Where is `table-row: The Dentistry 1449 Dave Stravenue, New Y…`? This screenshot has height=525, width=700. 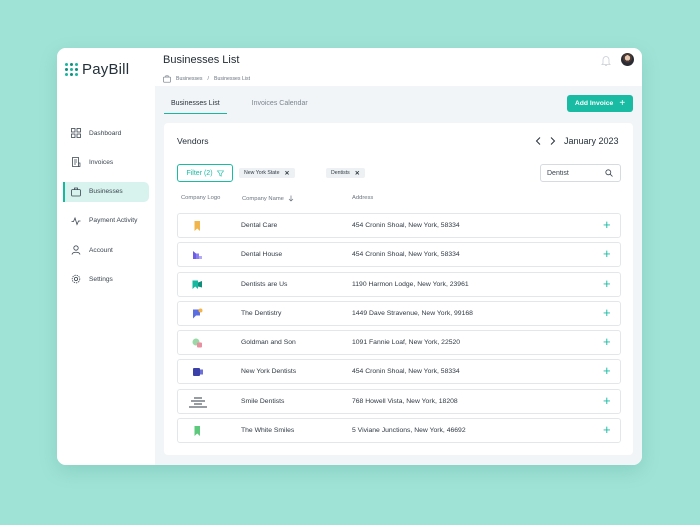 table-row: The Dentistry 1449 Dave Stravenue, New Y… is located at coordinates (399, 313).